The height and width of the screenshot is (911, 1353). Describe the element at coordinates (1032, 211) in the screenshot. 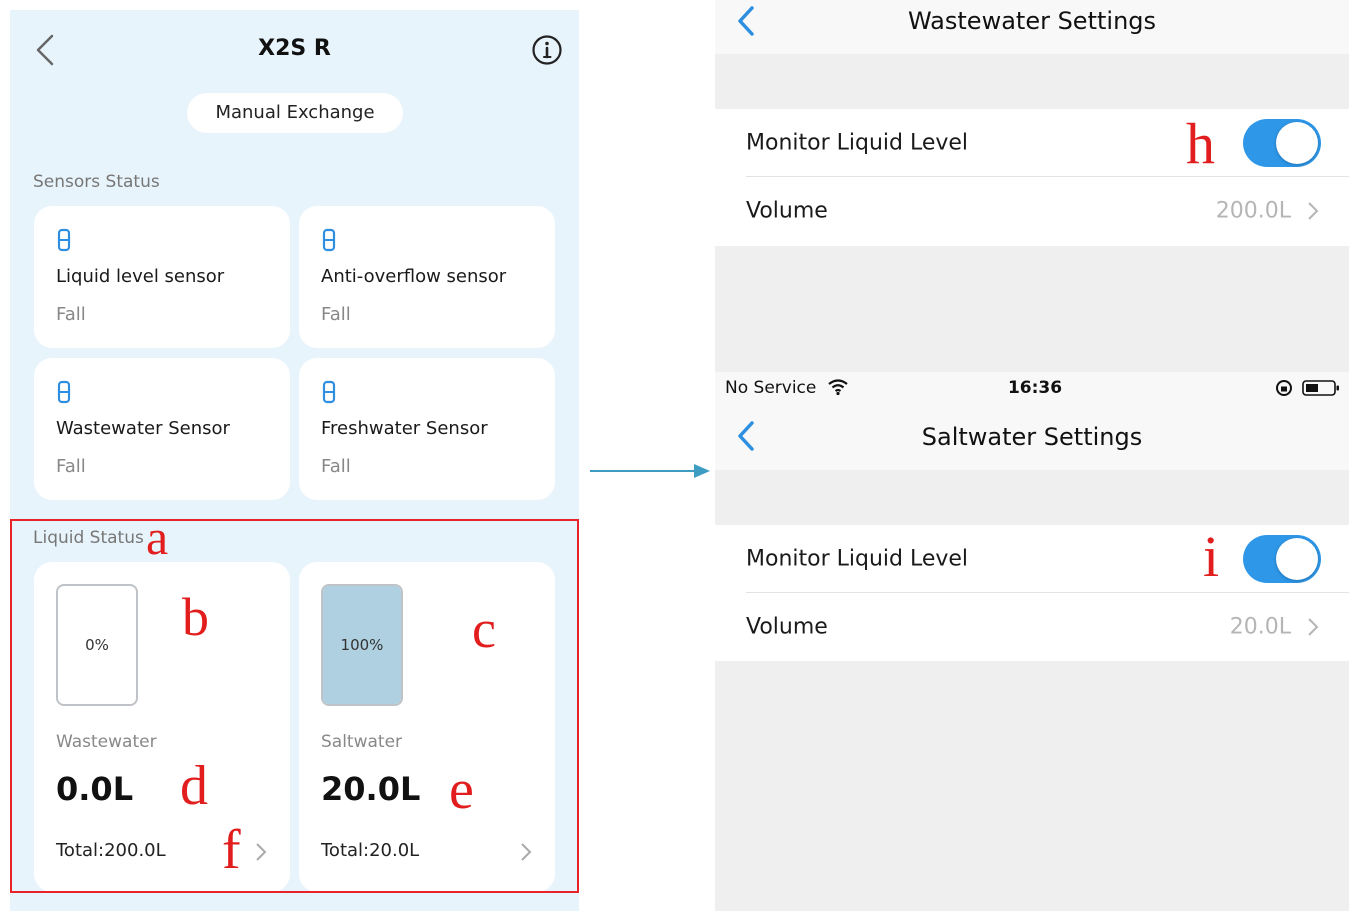

I see `volume-row: Volume 200.0L` at that location.